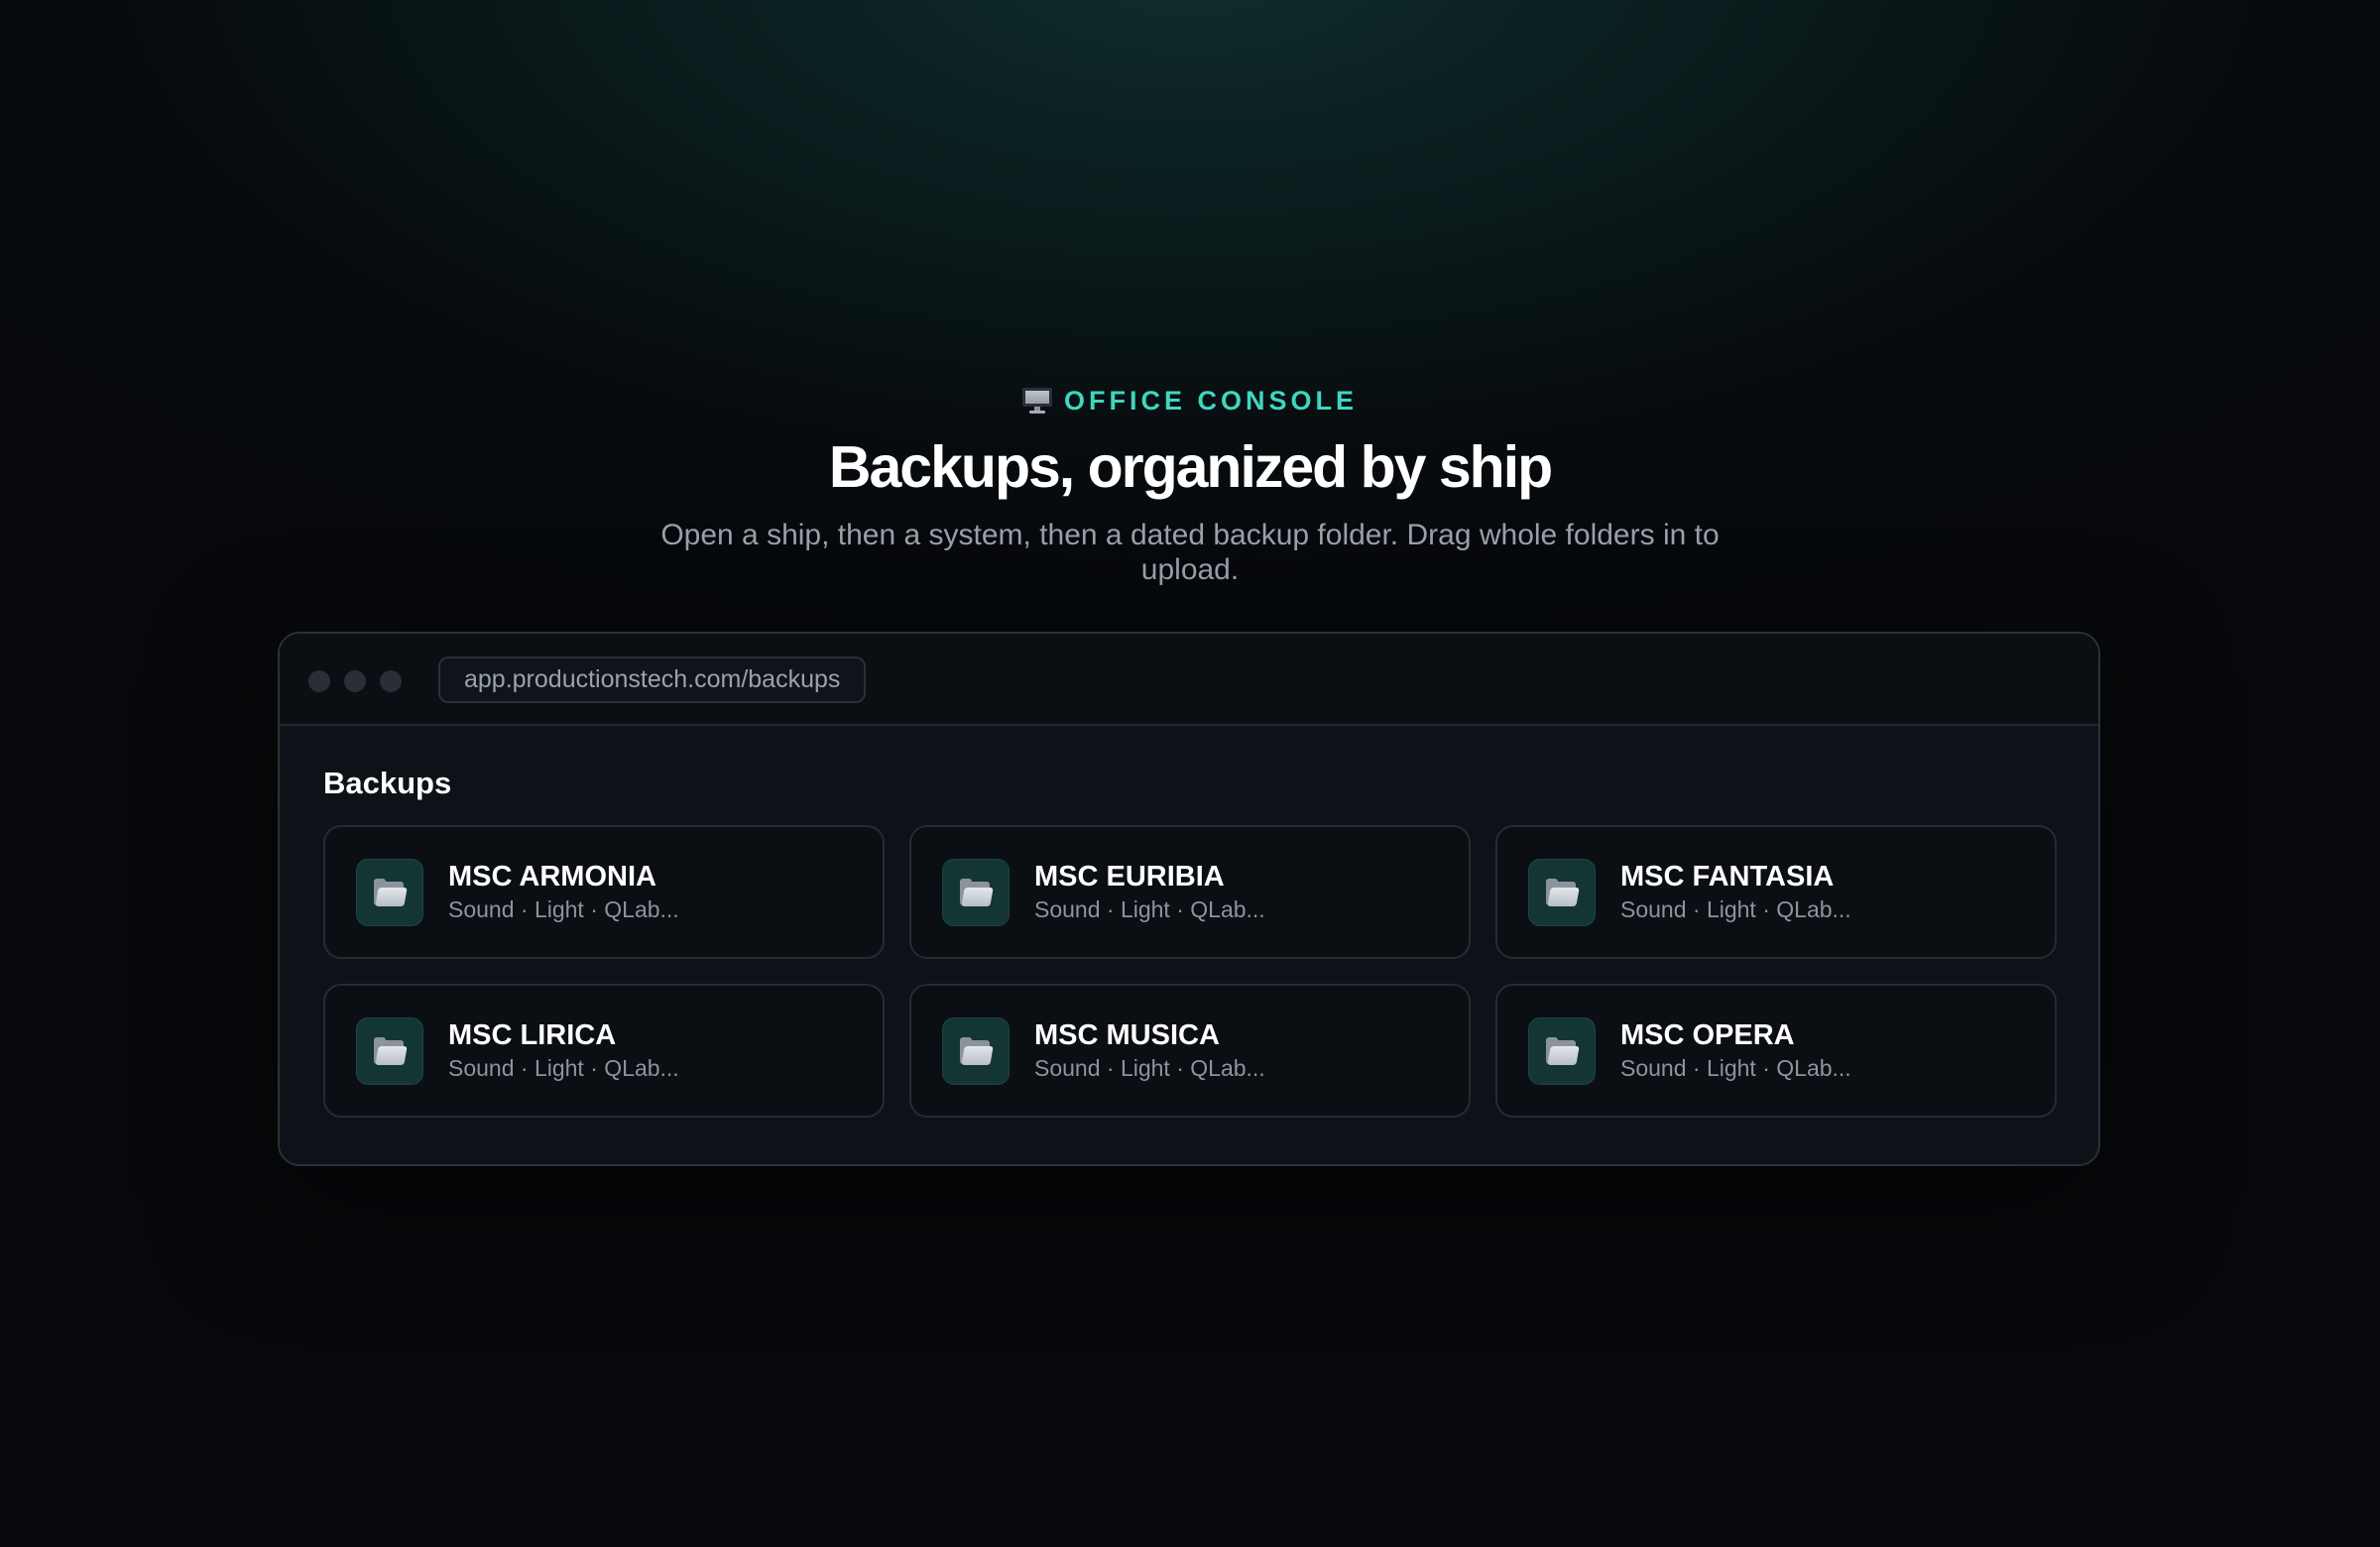 Image resolution: width=2380 pixels, height=1547 pixels. I want to click on window-minimize-dot, so click(355, 681).